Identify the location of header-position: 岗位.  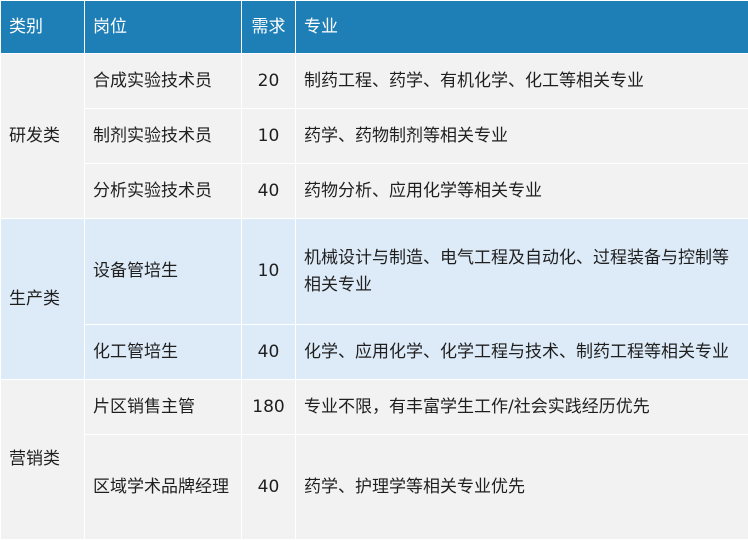
(163, 27).